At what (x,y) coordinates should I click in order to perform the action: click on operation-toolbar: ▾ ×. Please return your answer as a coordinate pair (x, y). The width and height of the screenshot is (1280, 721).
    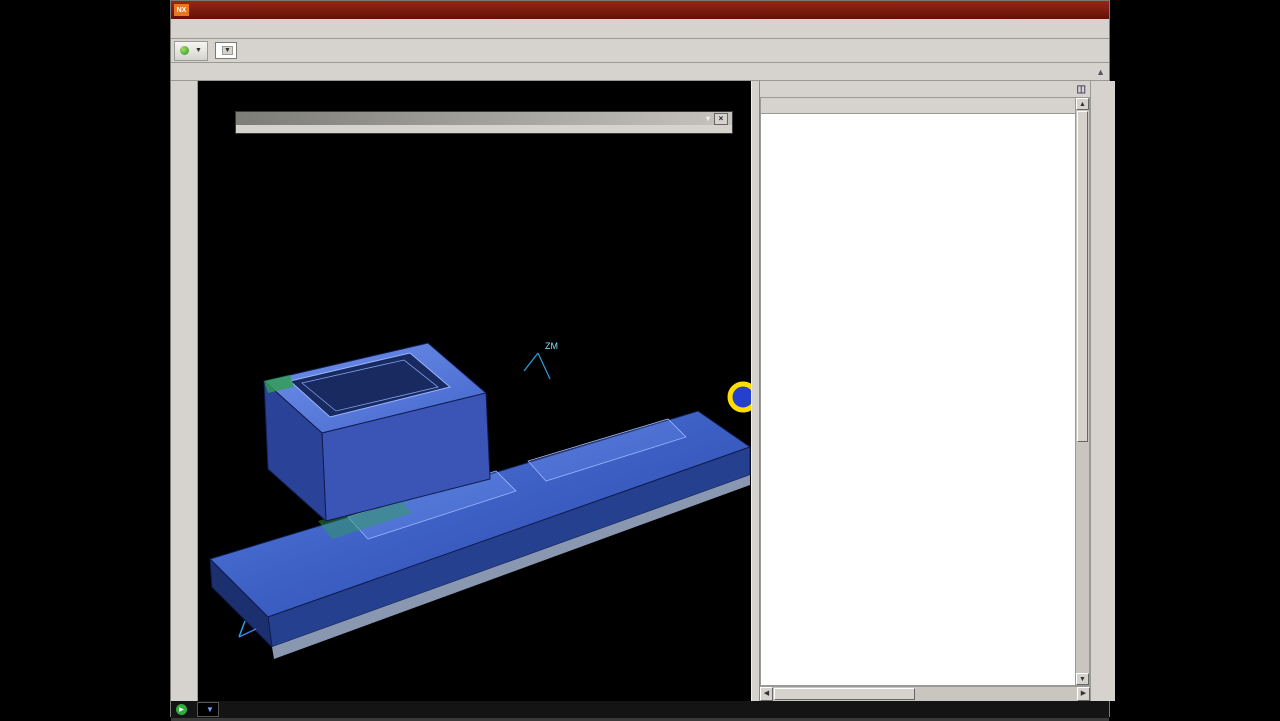
    Looking at the image, I should click on (484, 122).